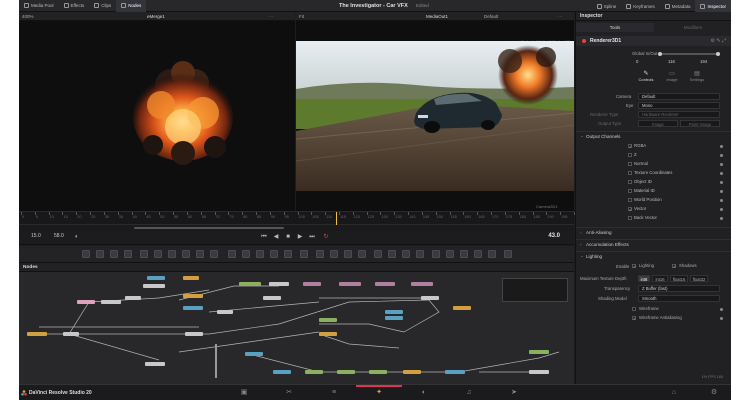 This screenshot has height=400, width=750. What do you see at coordinates (336, 219) in the screenshot?
I see `playhead` at bounding box center [336, 219].